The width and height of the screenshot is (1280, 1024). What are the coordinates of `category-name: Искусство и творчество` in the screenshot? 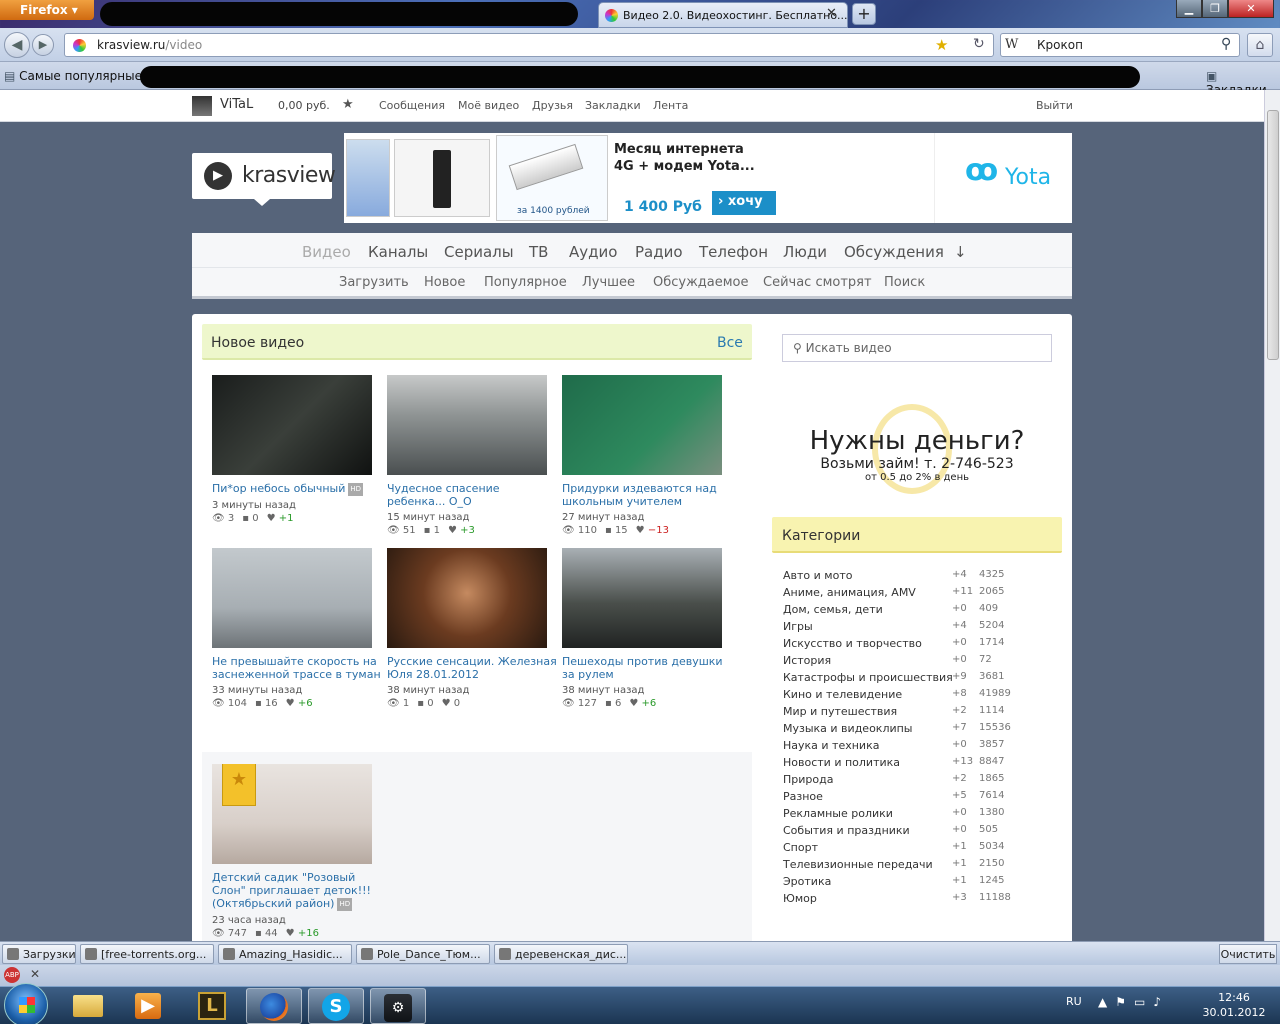 It's located at (852, 643).